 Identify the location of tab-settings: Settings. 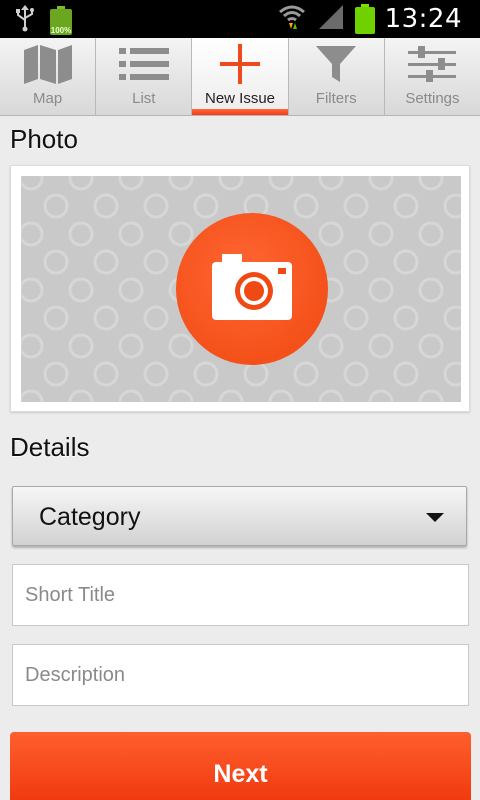
(432, 76).